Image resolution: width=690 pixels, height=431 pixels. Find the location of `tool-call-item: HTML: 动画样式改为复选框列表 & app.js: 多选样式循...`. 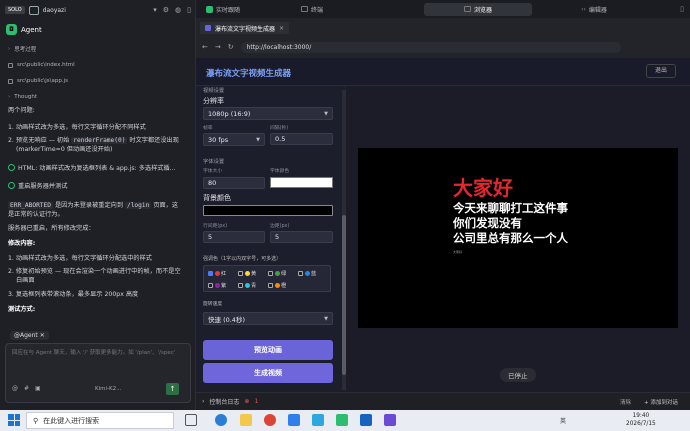

tool-call-item: HTML: 动画样式改为复选框列表 & app.js: 多选样式循... is located at coordinates (100, 168).